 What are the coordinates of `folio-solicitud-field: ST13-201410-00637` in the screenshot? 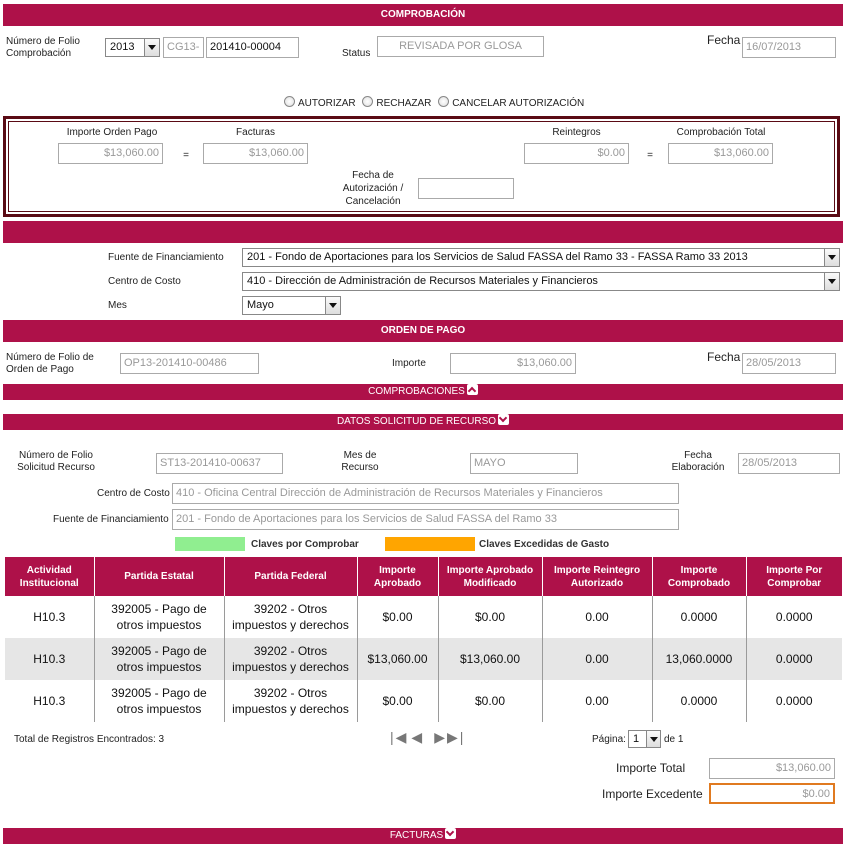 It's located at (219, 463).